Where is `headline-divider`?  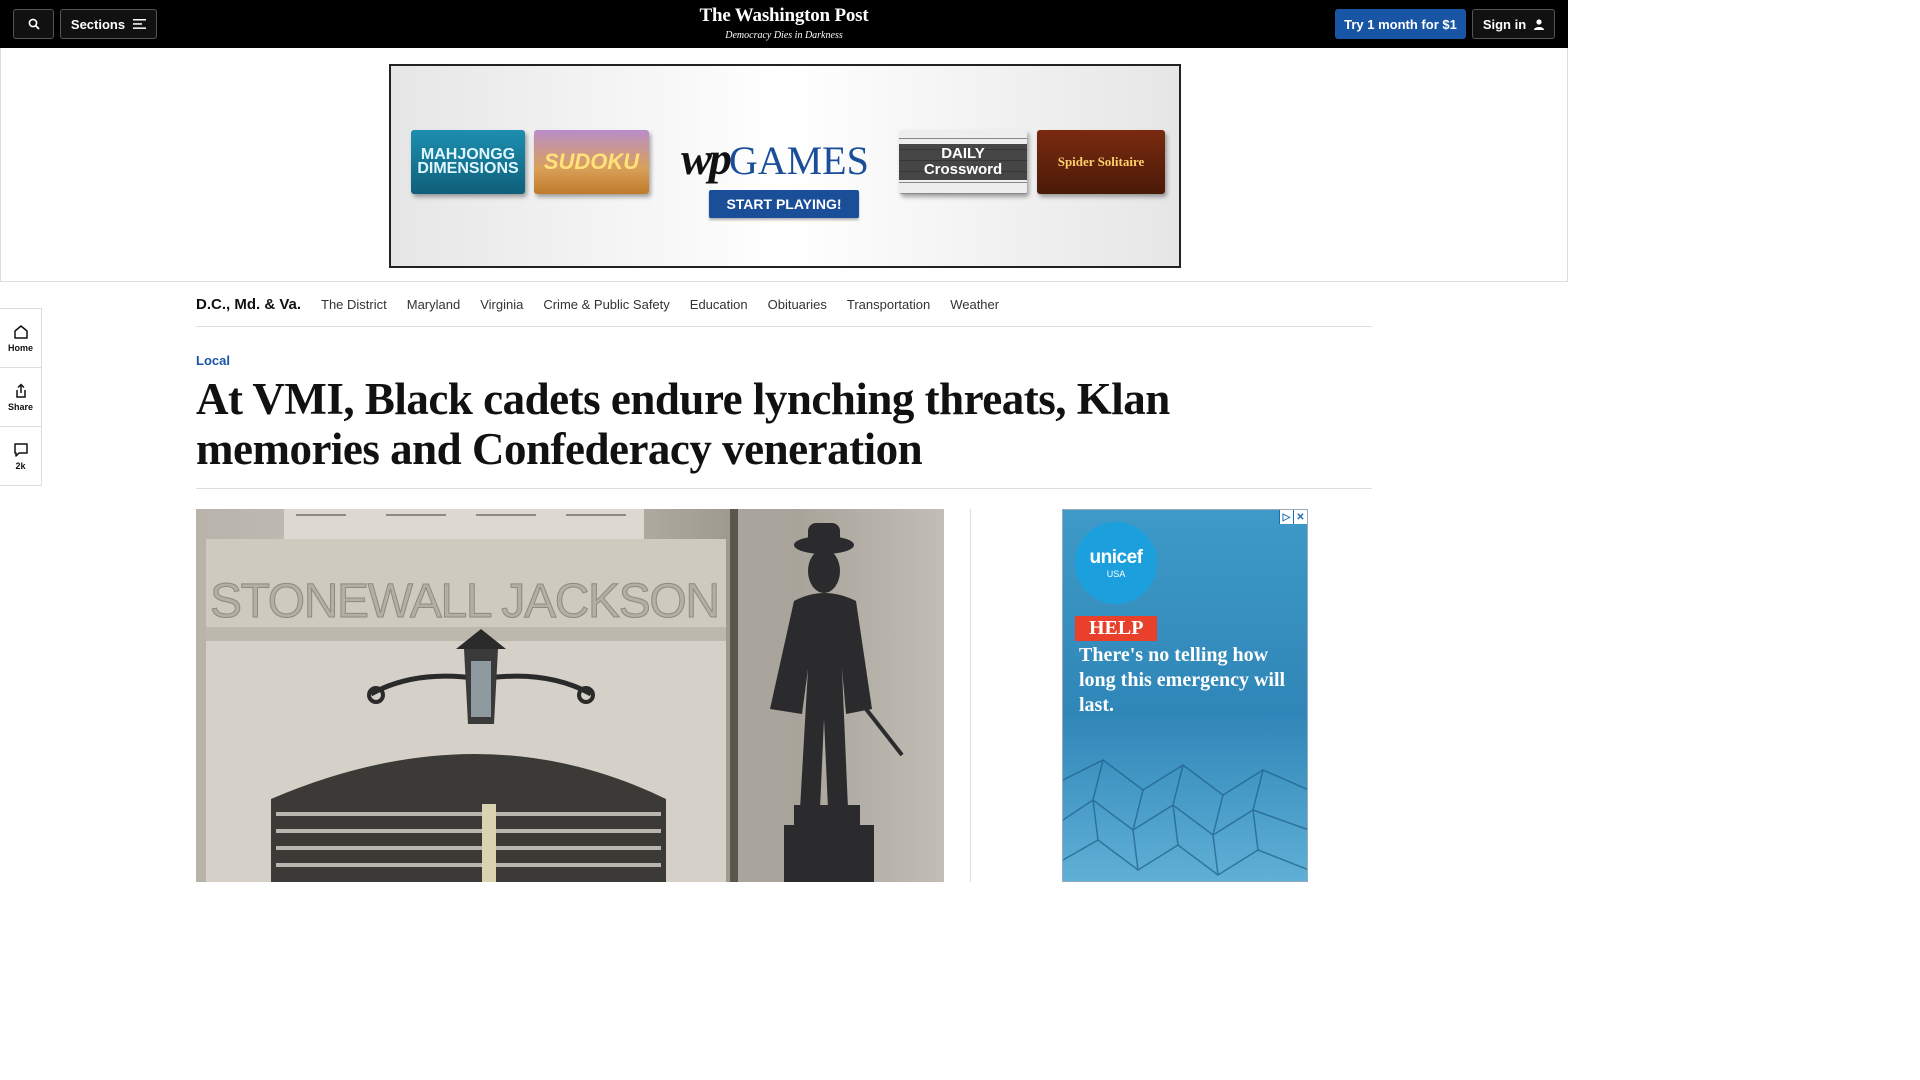 headline-divider is located at coordinates (784, 488).